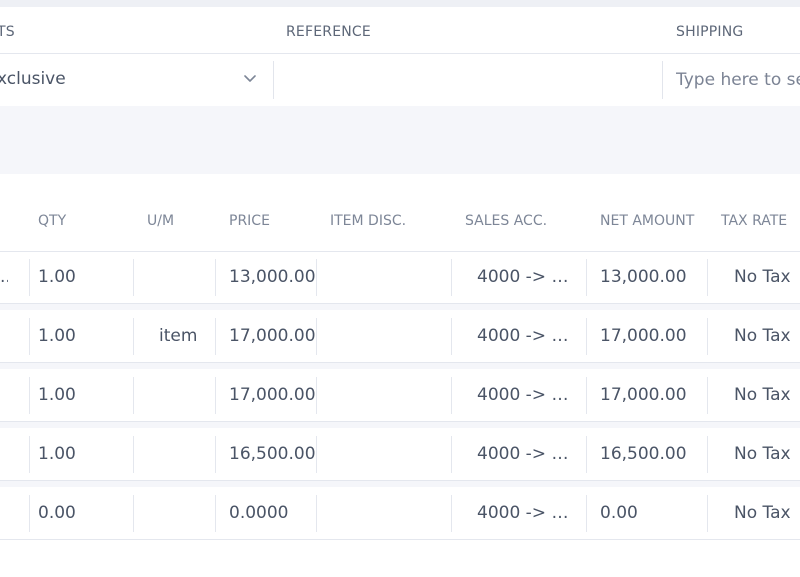 Image resolution: width=800 pixels, height=577 pixels. What do you see at coordinates (754, 221) in the screenshot?
I see `col-header-tax-rate: TAX RATE` at bounding box center [754, 221].